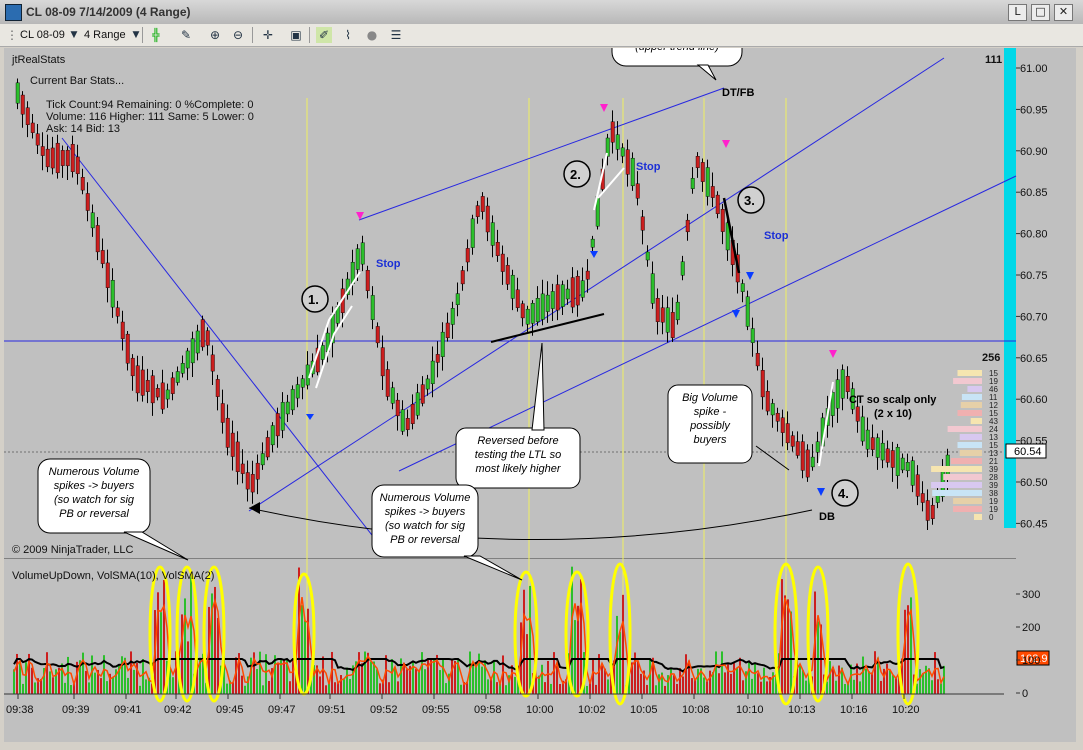 The image size is (1083, 750). Describe the element at coordinates (42, 35) in the screenshot. I see `instrument-selector: CL 08-09` at that location.